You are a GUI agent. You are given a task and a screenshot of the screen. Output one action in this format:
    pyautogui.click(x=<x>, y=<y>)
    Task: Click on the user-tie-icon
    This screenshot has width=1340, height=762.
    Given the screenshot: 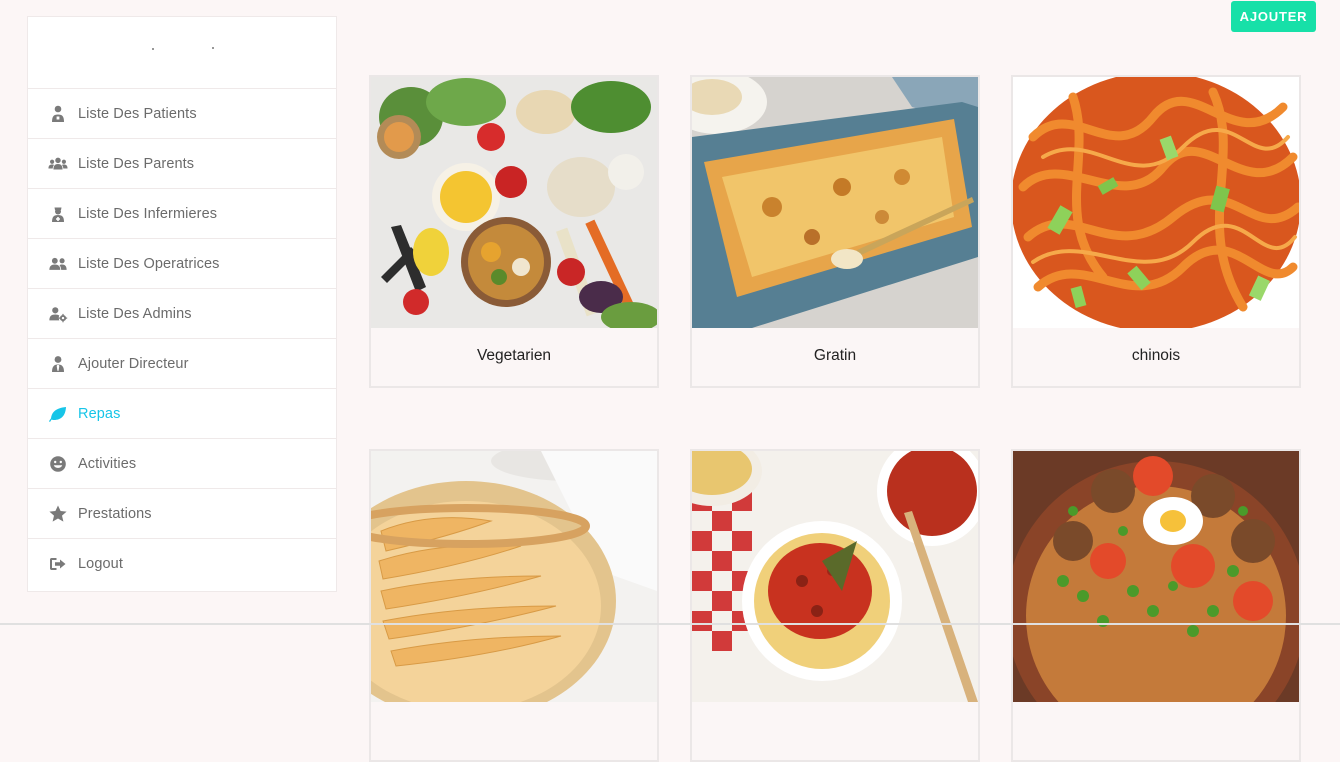 What is the action you would take?
    pyautogui.click(x=58, y=364)
    